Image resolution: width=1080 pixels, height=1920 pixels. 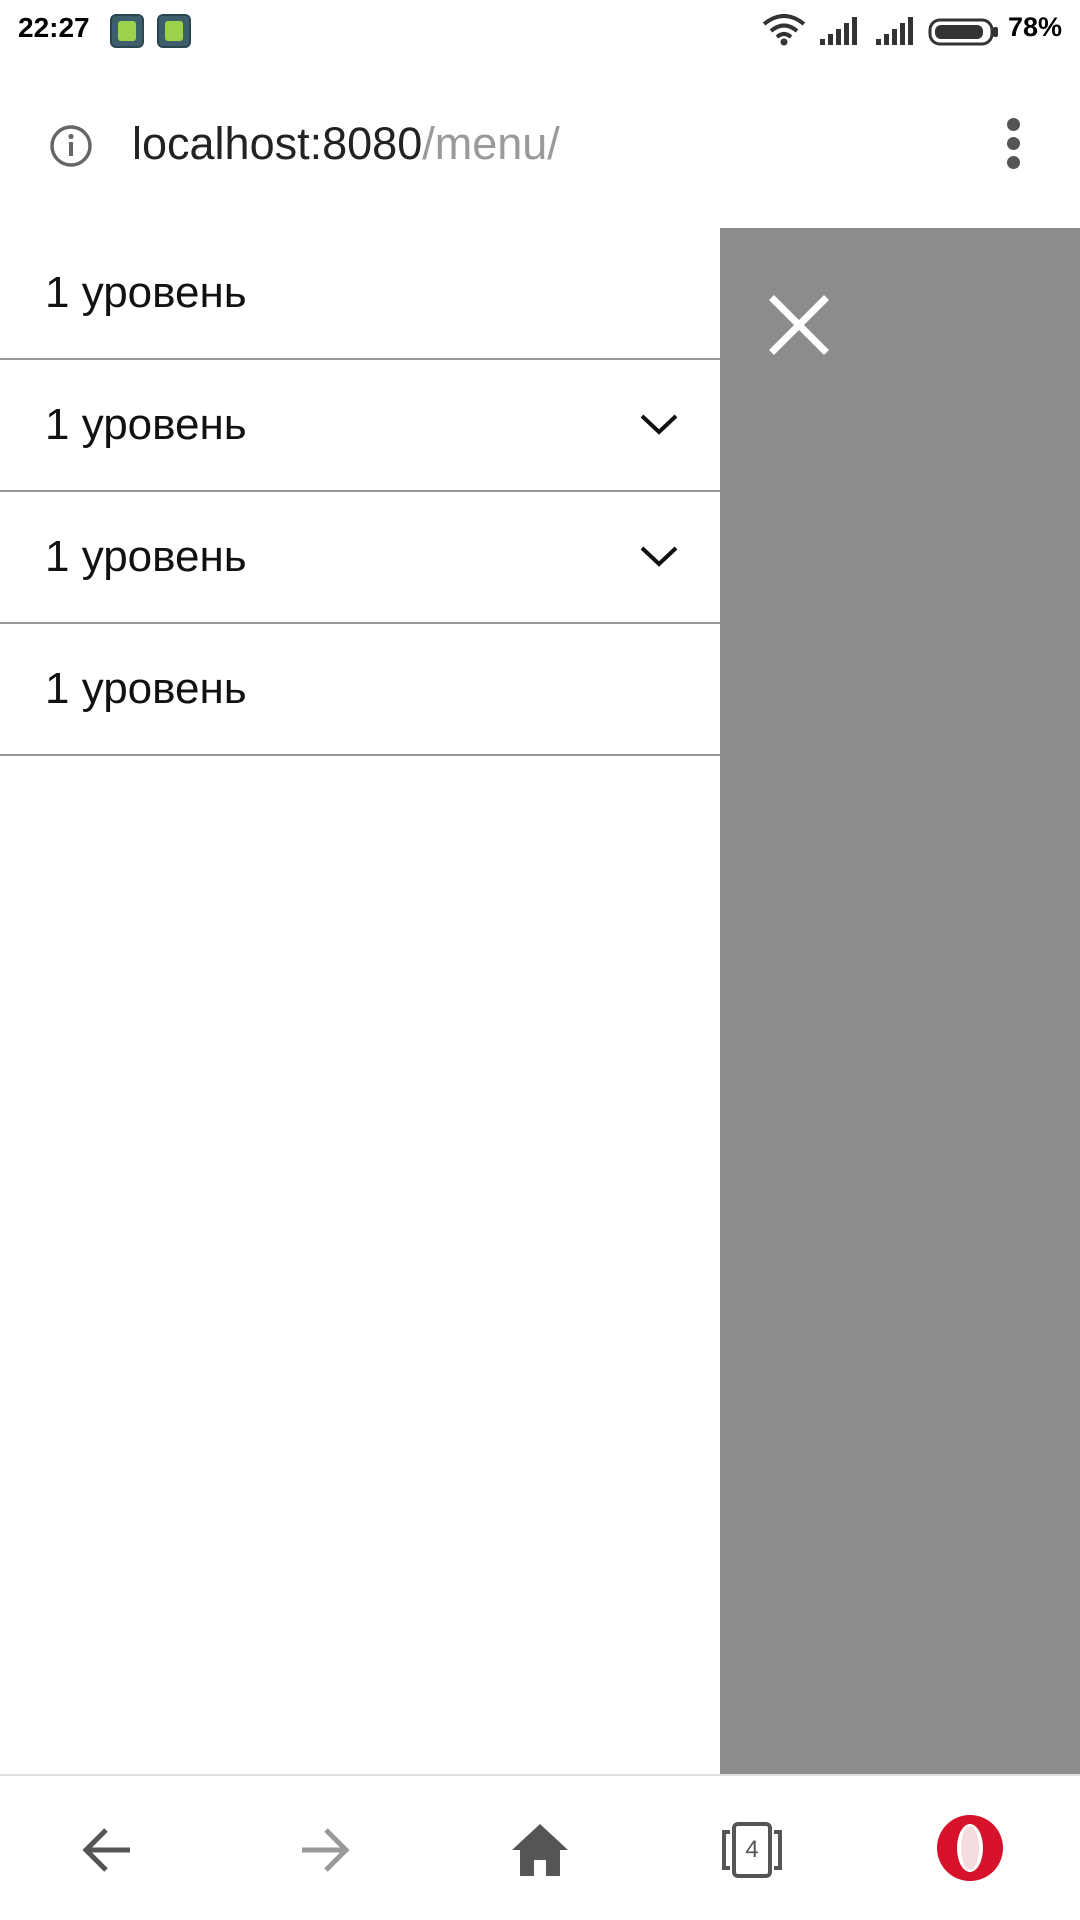 What do you see at coordinates (71, 146) in the screenshot?
I see `info-icon` at bounding box center [71, 146].